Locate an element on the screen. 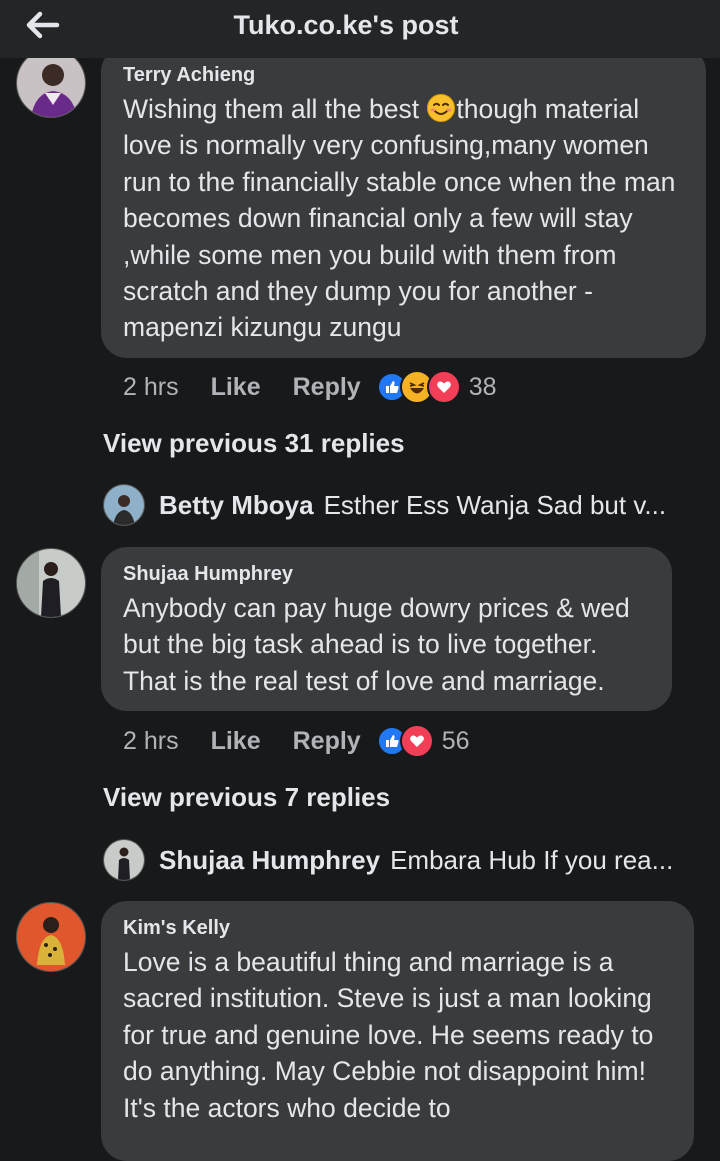 The image size is (720, 1161). comment-author: Shujaa Humphrey is located at coordinates (386, 574).